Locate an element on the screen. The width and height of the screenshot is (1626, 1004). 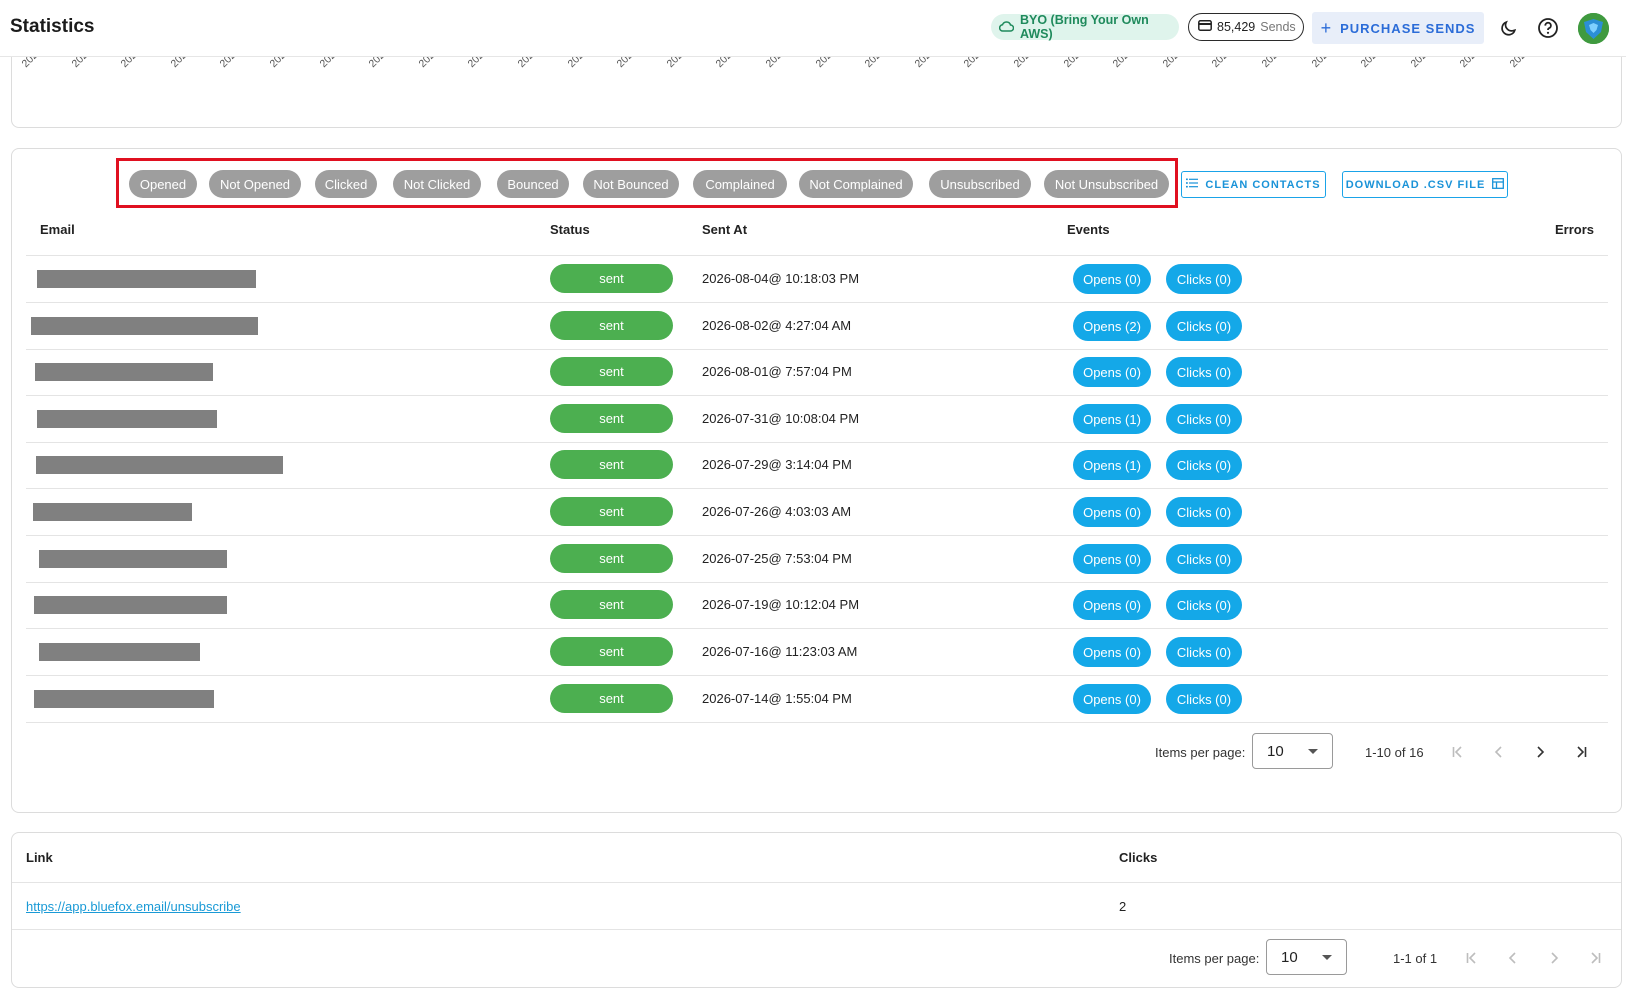
filter-chip-not-unsubscribed: Not Unsubscribed is located at coordinates (1106, 184).